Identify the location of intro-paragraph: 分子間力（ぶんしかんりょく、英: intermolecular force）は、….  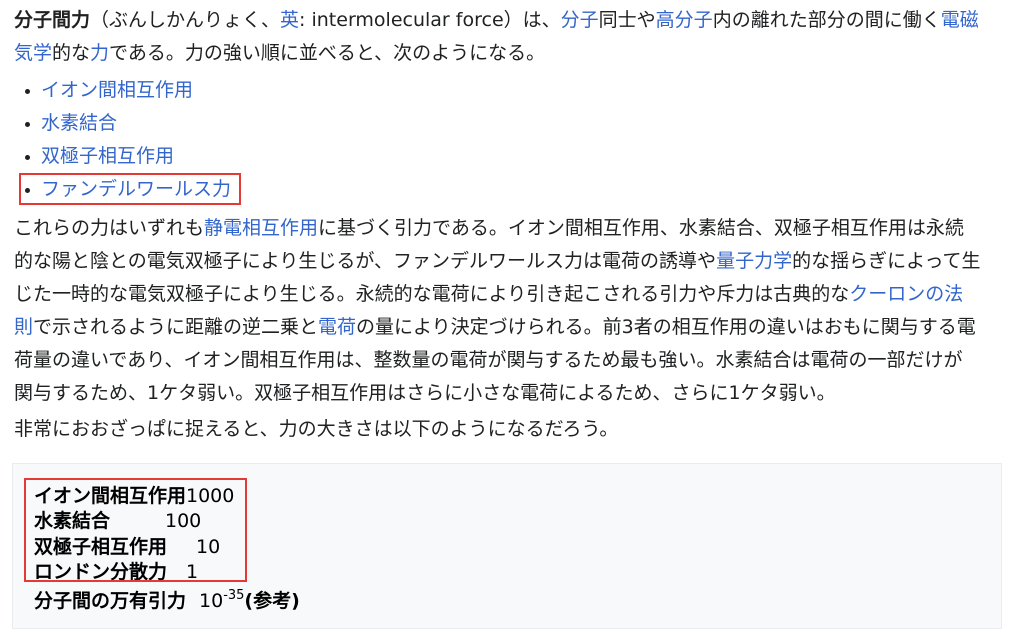
(496, 36).